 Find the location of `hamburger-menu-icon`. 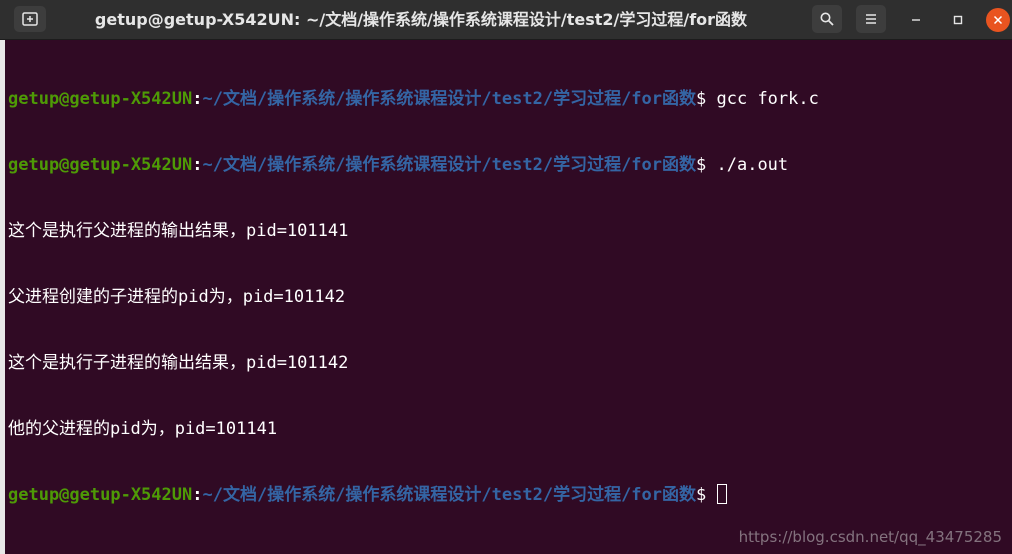

hamburger-menu-icon is located at coordinates (871, 19).